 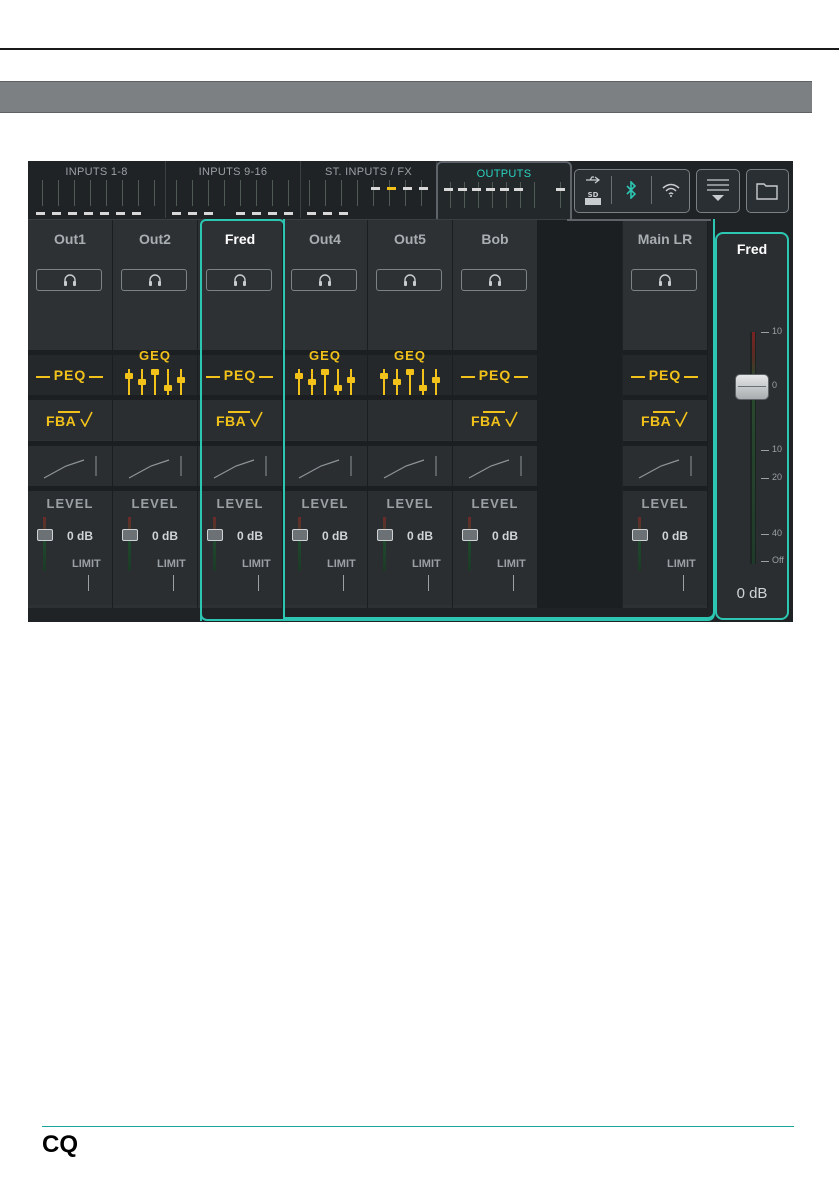 I want to click on limit-indicator, so click(x=258, y=583).